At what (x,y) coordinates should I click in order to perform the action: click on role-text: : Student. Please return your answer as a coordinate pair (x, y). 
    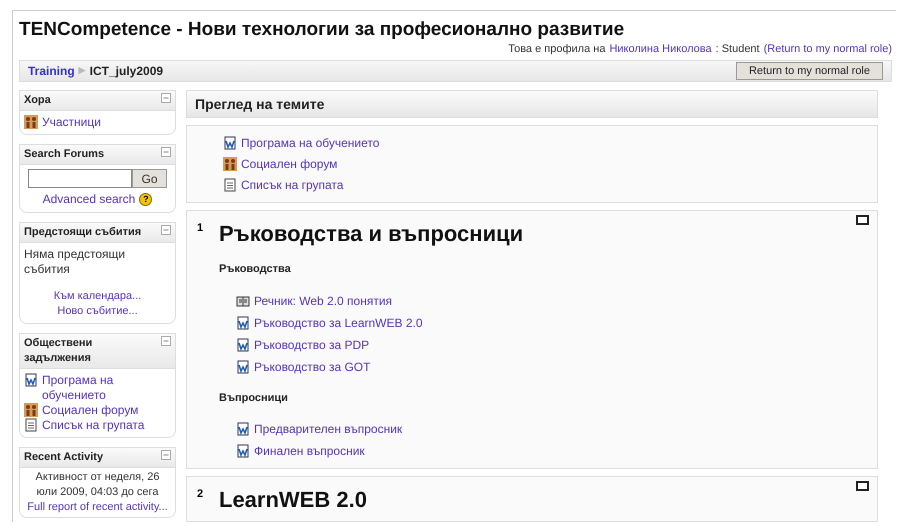
    Looking at the image, I should click on (738, 49).